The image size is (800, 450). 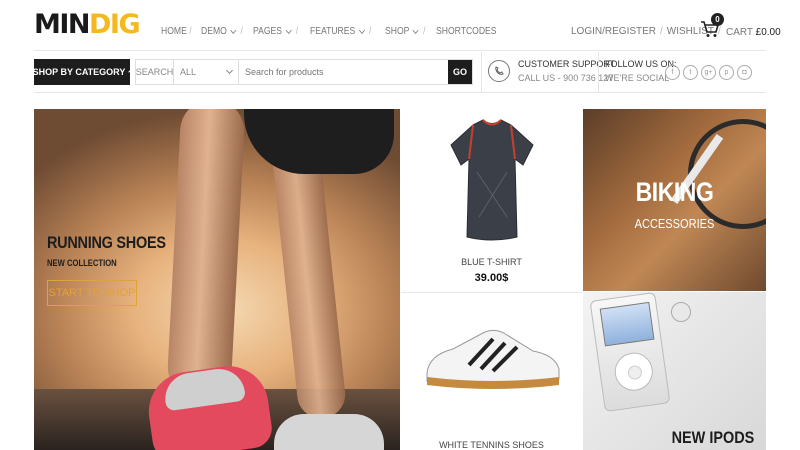 I want to click on logo-text-part1: MIN, so click(x=62, y=24).